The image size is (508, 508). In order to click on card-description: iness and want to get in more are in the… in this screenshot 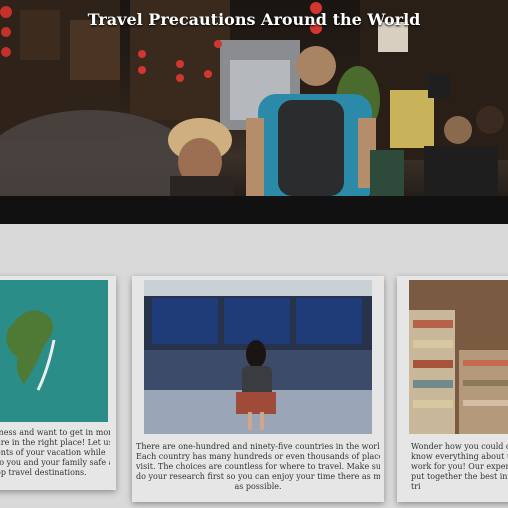, I will do `click(55, 452)`.